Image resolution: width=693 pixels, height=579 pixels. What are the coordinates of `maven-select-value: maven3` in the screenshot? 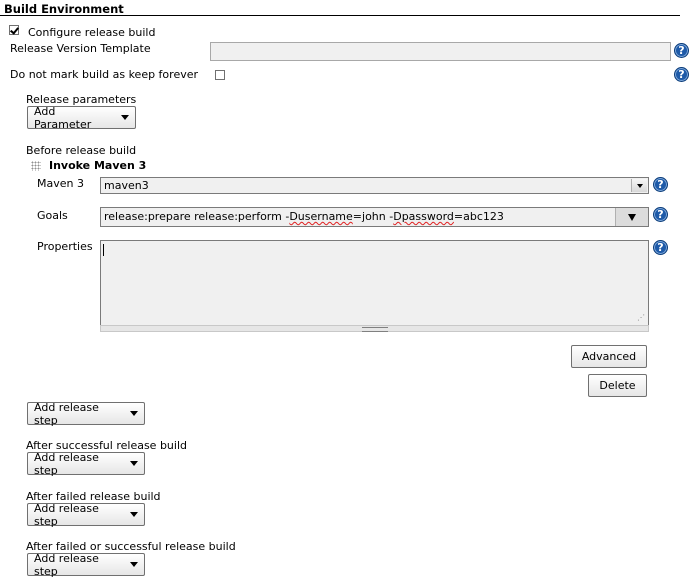 It's located at (126, 185).